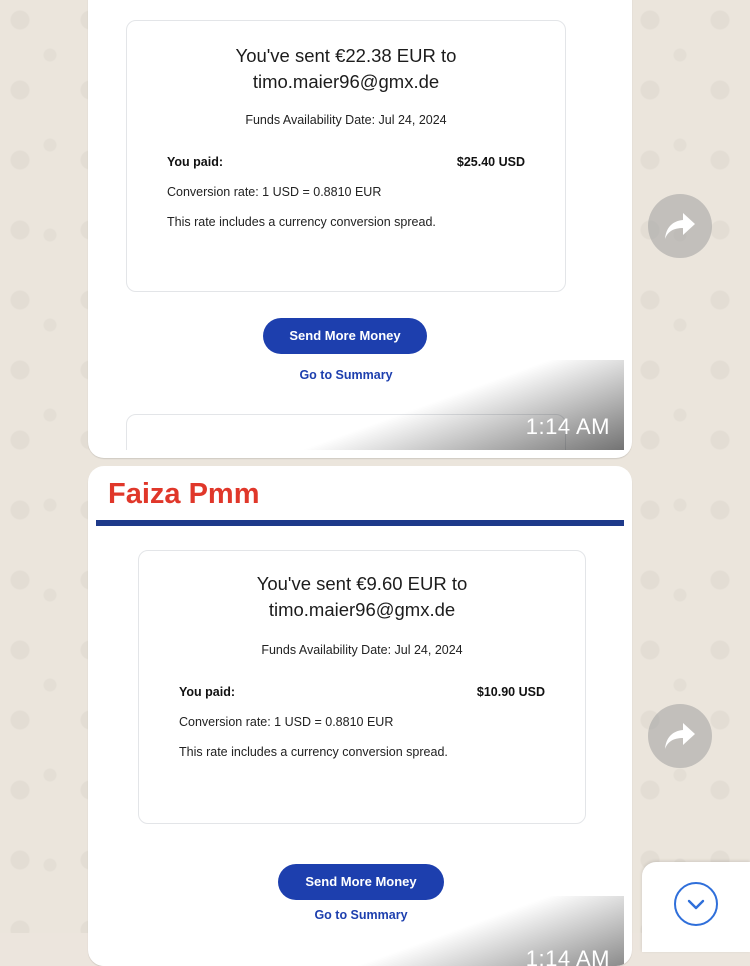  What do you see at coordinates (346, 55) in the screenshot?
I see `sent-amount-line: You've sent €22.38 EUR to` at bounding box center [346, 55].